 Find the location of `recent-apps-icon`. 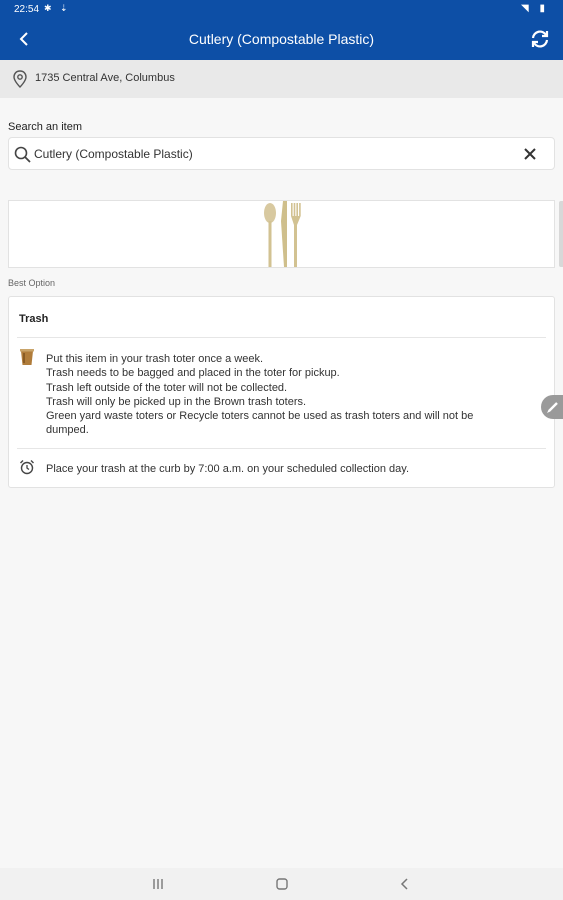

recent-apps-icon is located at coordinates (158, 884).